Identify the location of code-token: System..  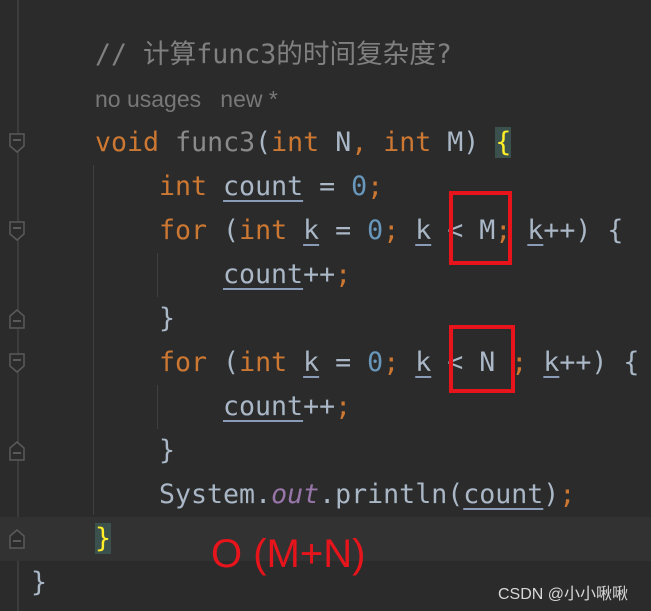
(215, 494).